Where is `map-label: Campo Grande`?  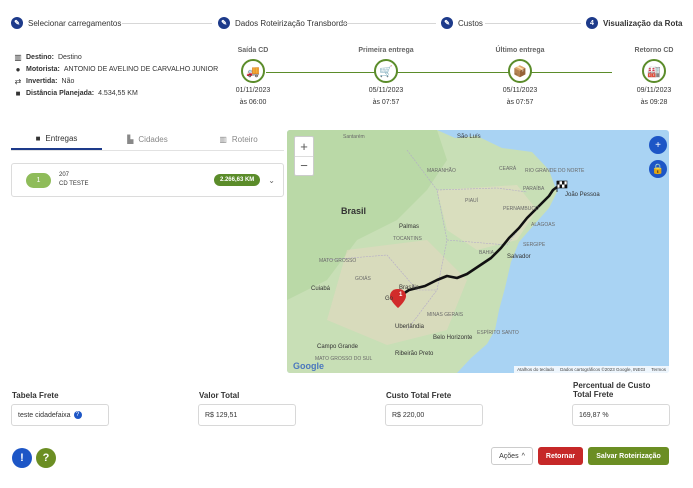 map-label: Campo Grande is located at coordinates (338, 347).